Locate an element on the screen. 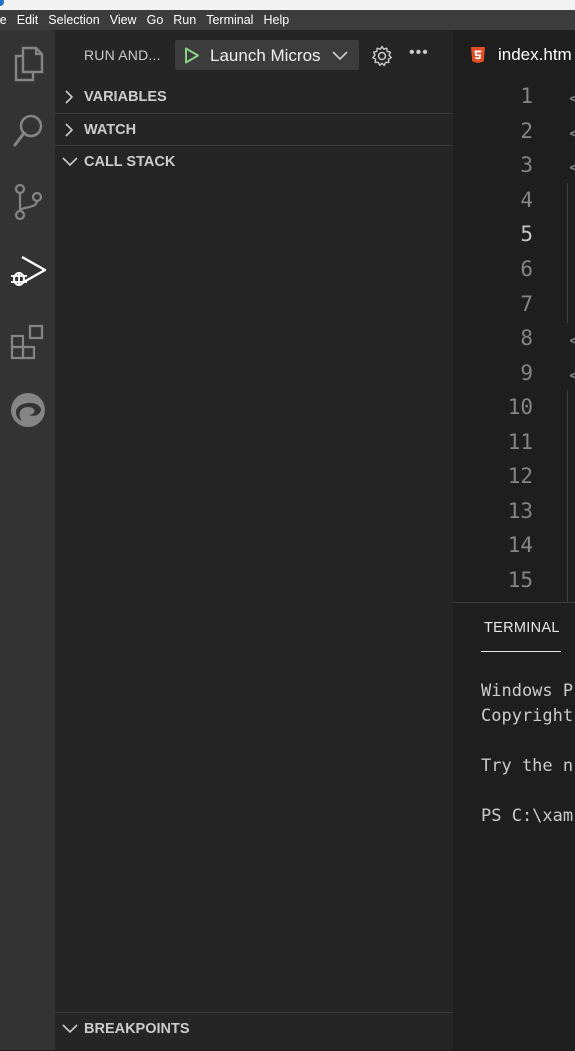  tab-filename: index.htm is located at coordinates (535, 54).